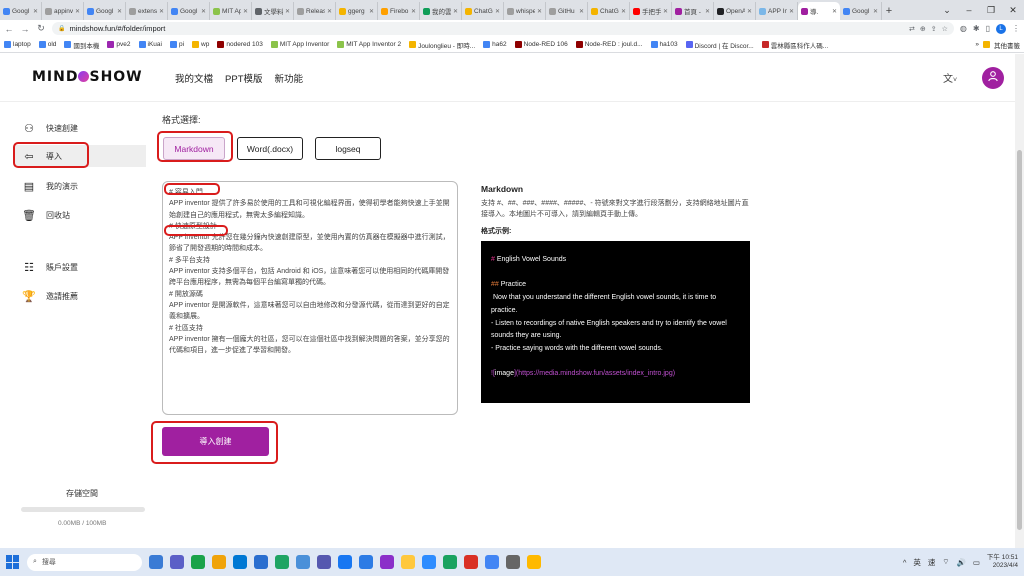 This screenshot has width=1024, height=576. Describe the element at coordinates (47, 44) in the screenshot. I see `bookmark-item: old` at that location.